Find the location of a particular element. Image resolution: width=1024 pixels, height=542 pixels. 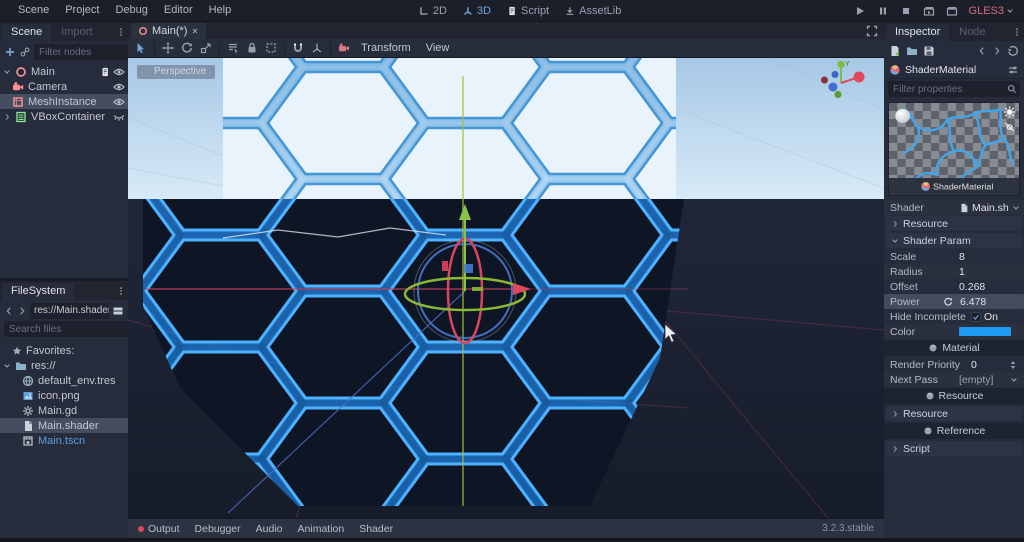

add-node-button is located at coordinates (10, 52).